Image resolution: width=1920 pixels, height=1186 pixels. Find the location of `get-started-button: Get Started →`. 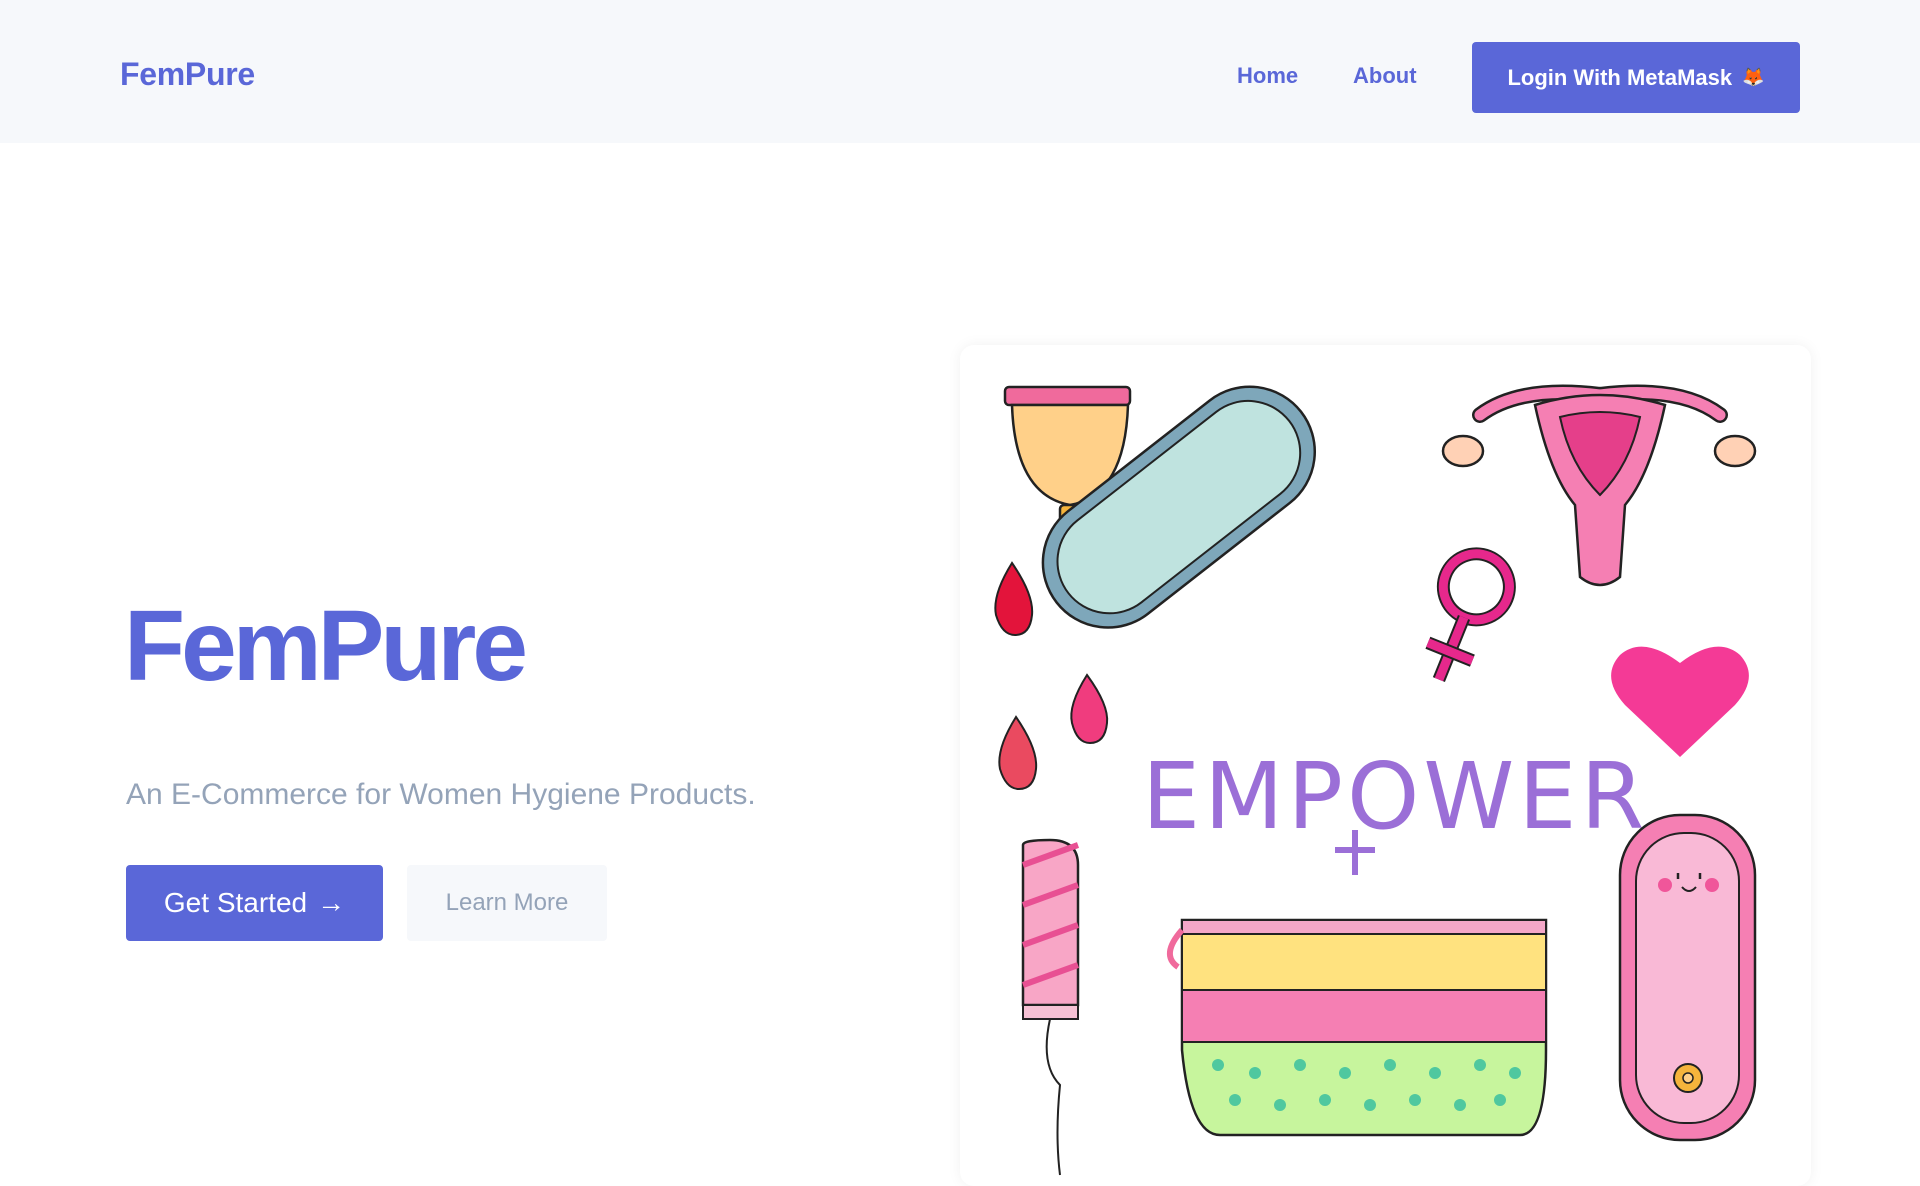

get-started-button: Get Started → is located at coordinates (254, 903).